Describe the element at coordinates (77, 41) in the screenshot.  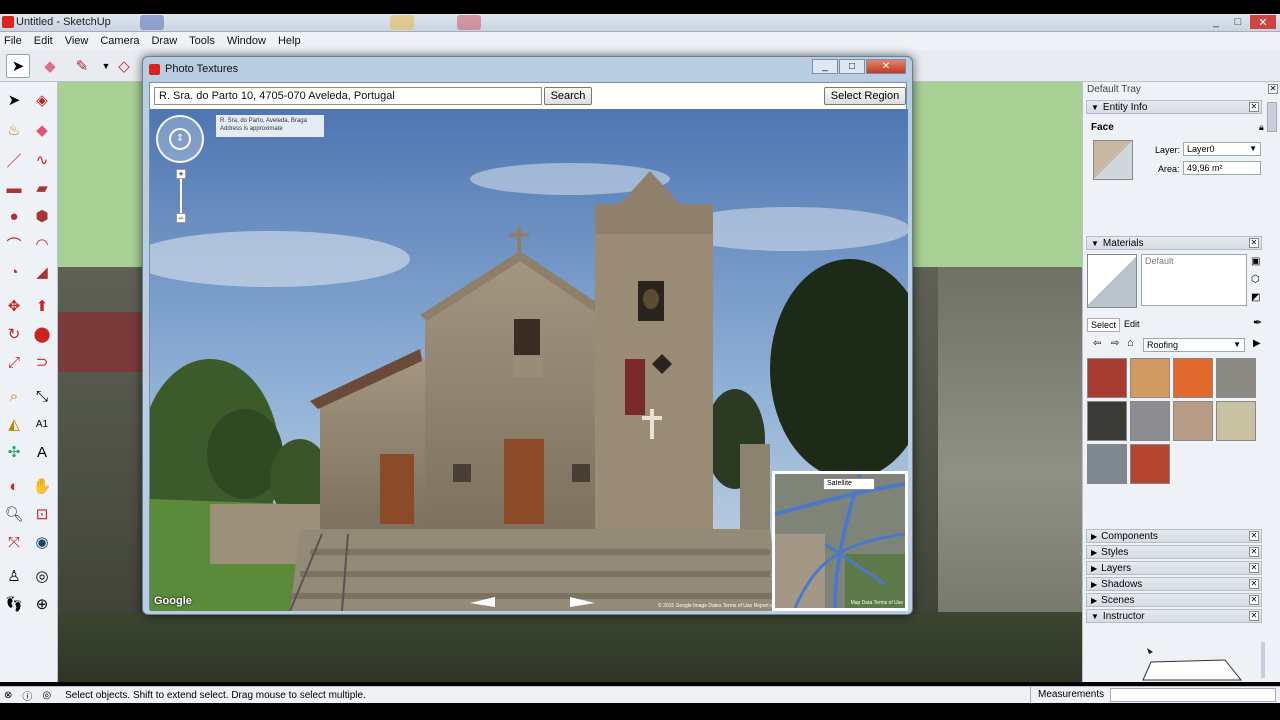
I see `menu-view: View` at that location.